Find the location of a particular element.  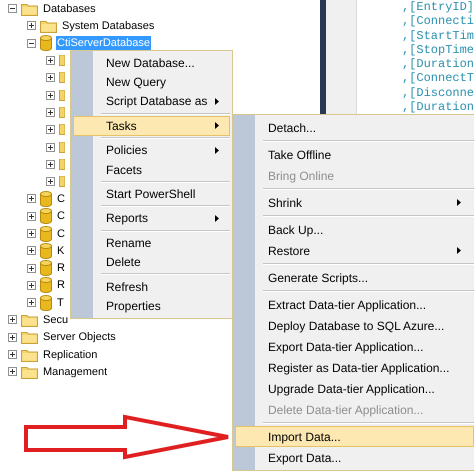

menu-item: Reports is located at coordinates (151, 218).